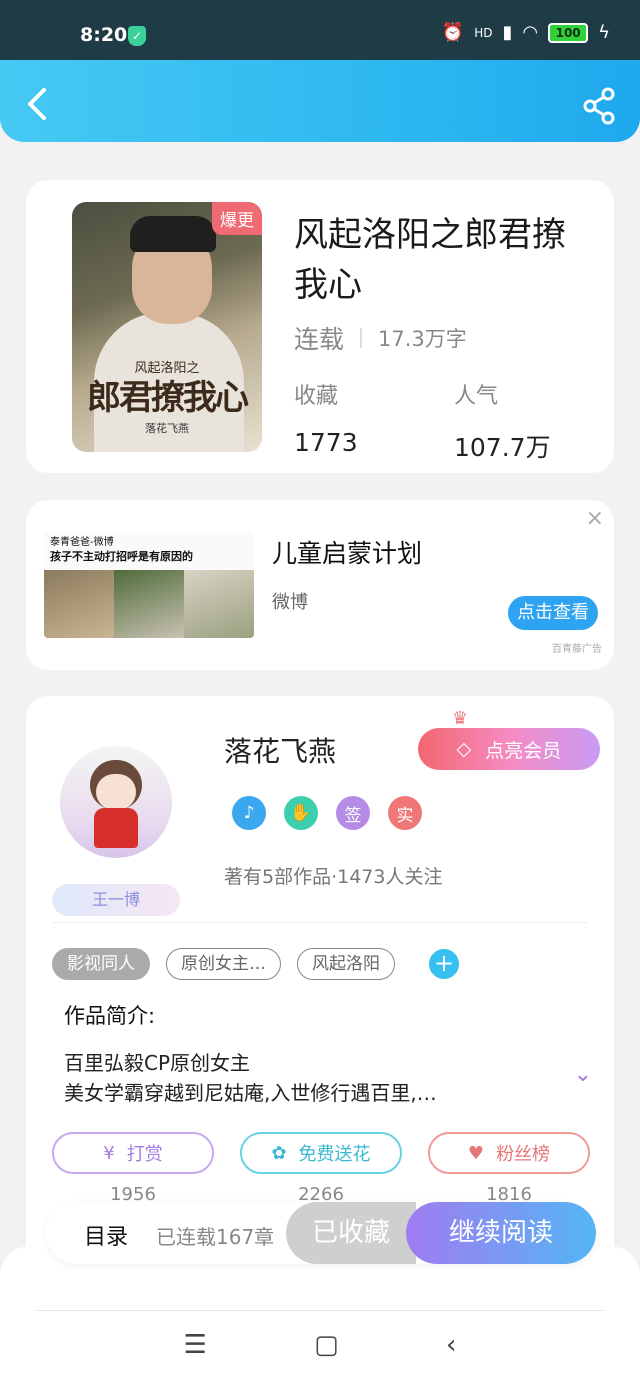 The image size is (640, 1387). Describe the element at coordinates (577, 649) in the screenshot. I see `ad-label: 百青藤广告` at that location.